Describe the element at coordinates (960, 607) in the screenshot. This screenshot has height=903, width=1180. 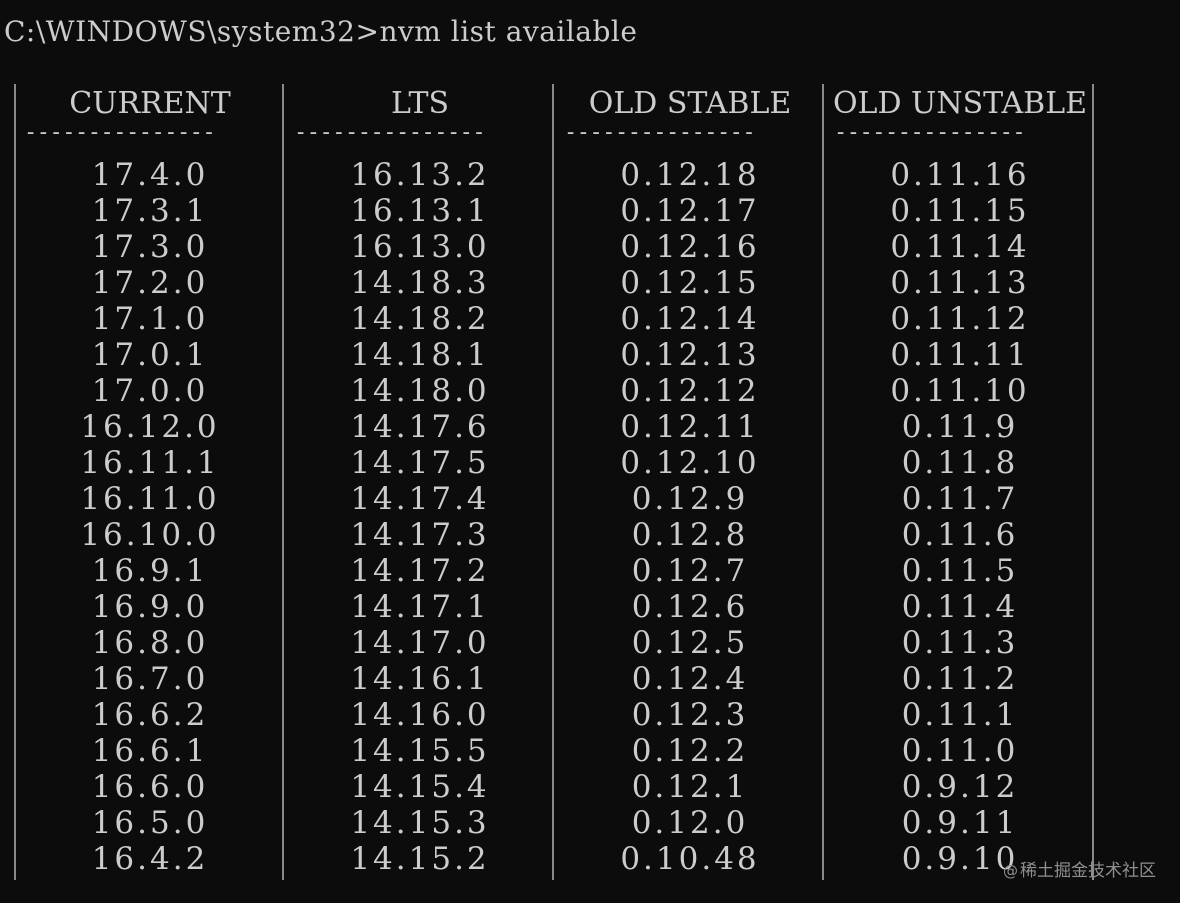
I see `version-cell: 0.11.4` at that location.